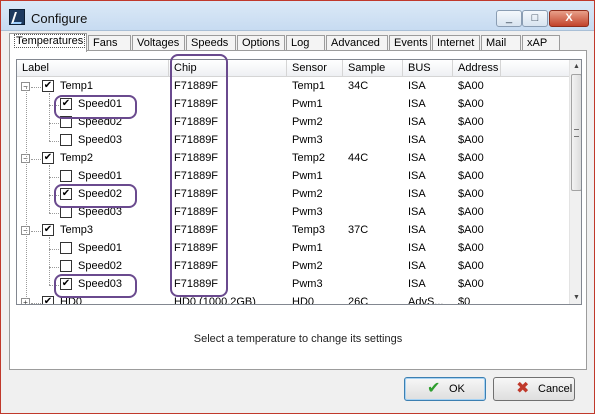 The image size is (595, 414). What do you see at coordinates (293, 231) in the screenshot?
I see `table-row: − ✔ Temp3 F71889F Temp3 37C ISA $A00` at bounding box center [293, 231].